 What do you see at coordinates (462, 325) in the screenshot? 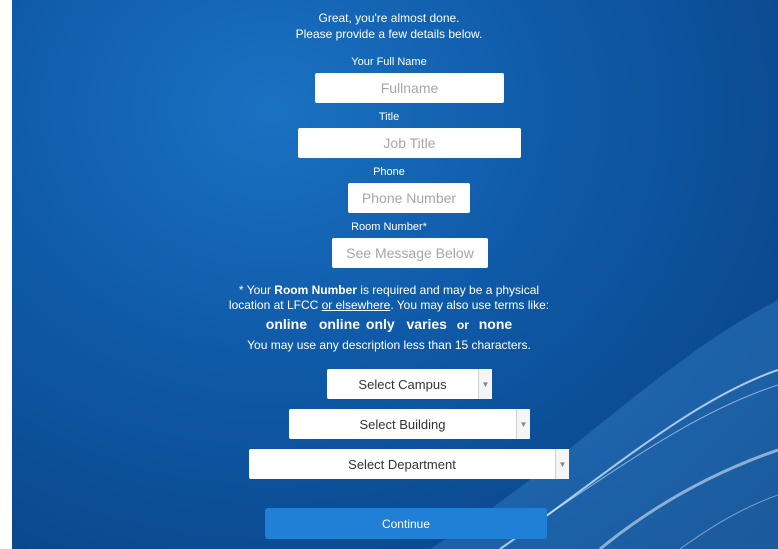
I see `term-or: or` at bounding box center [462, 325].